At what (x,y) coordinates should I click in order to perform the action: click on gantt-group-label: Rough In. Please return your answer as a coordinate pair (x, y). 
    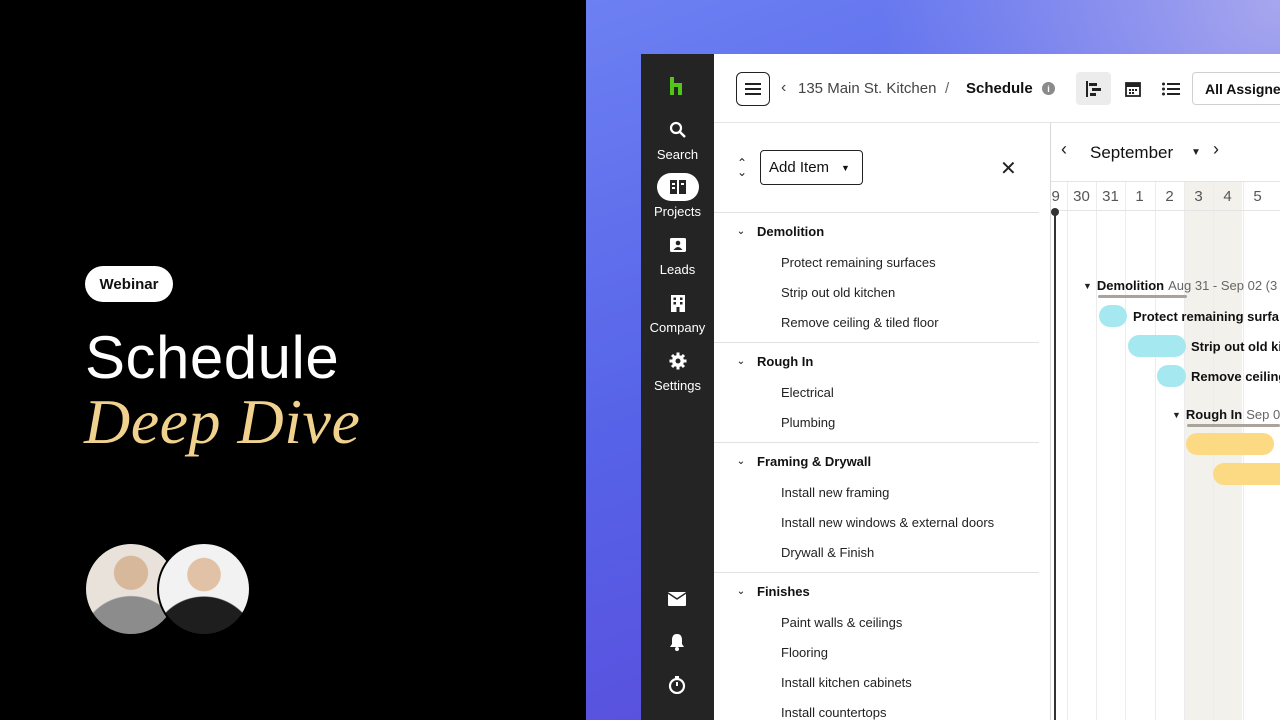
    Looking at the image, I should click on (1214, 414).